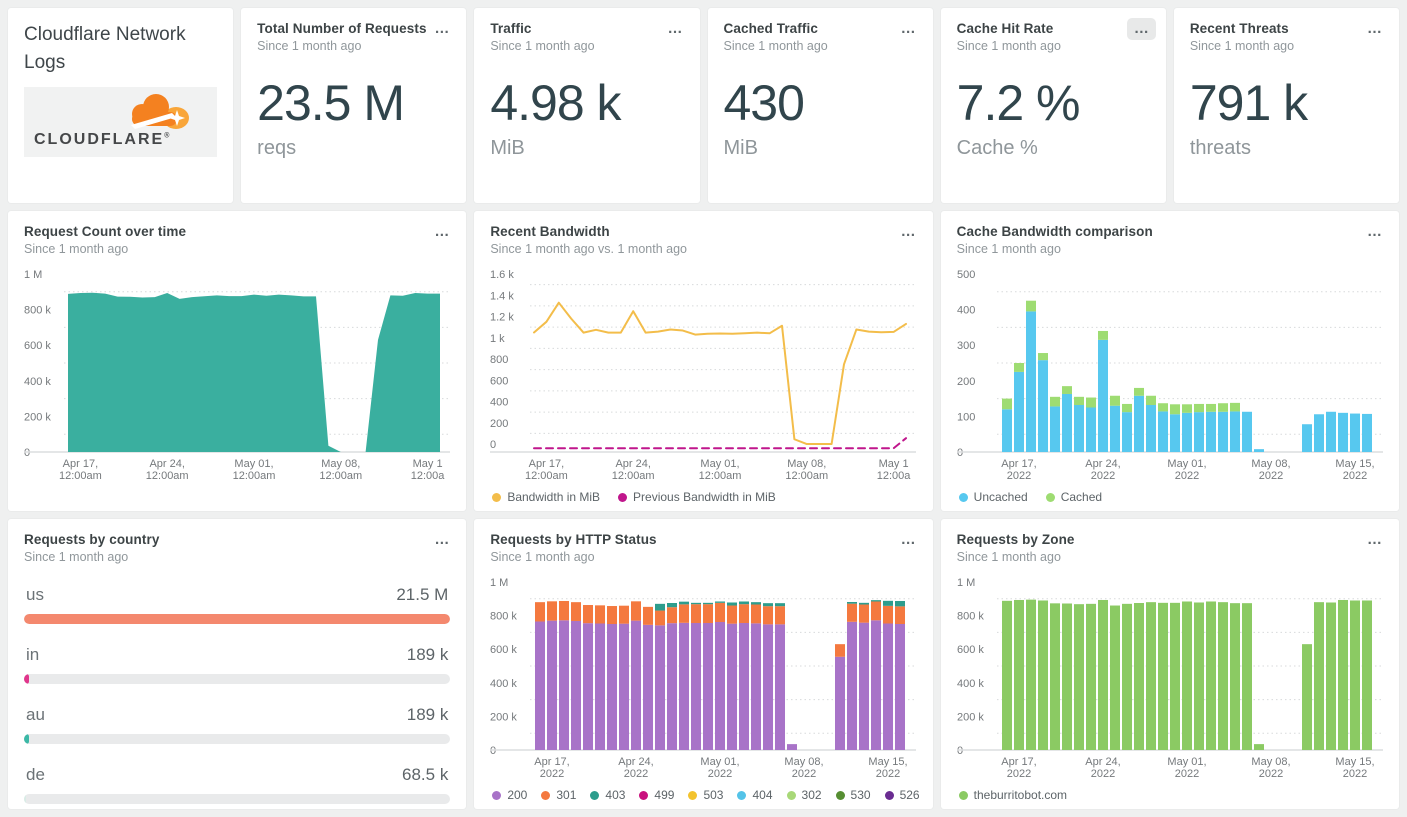 This screenshot has height=817, width=1407. I want to click on svg-text: 500, so click(966, 275).